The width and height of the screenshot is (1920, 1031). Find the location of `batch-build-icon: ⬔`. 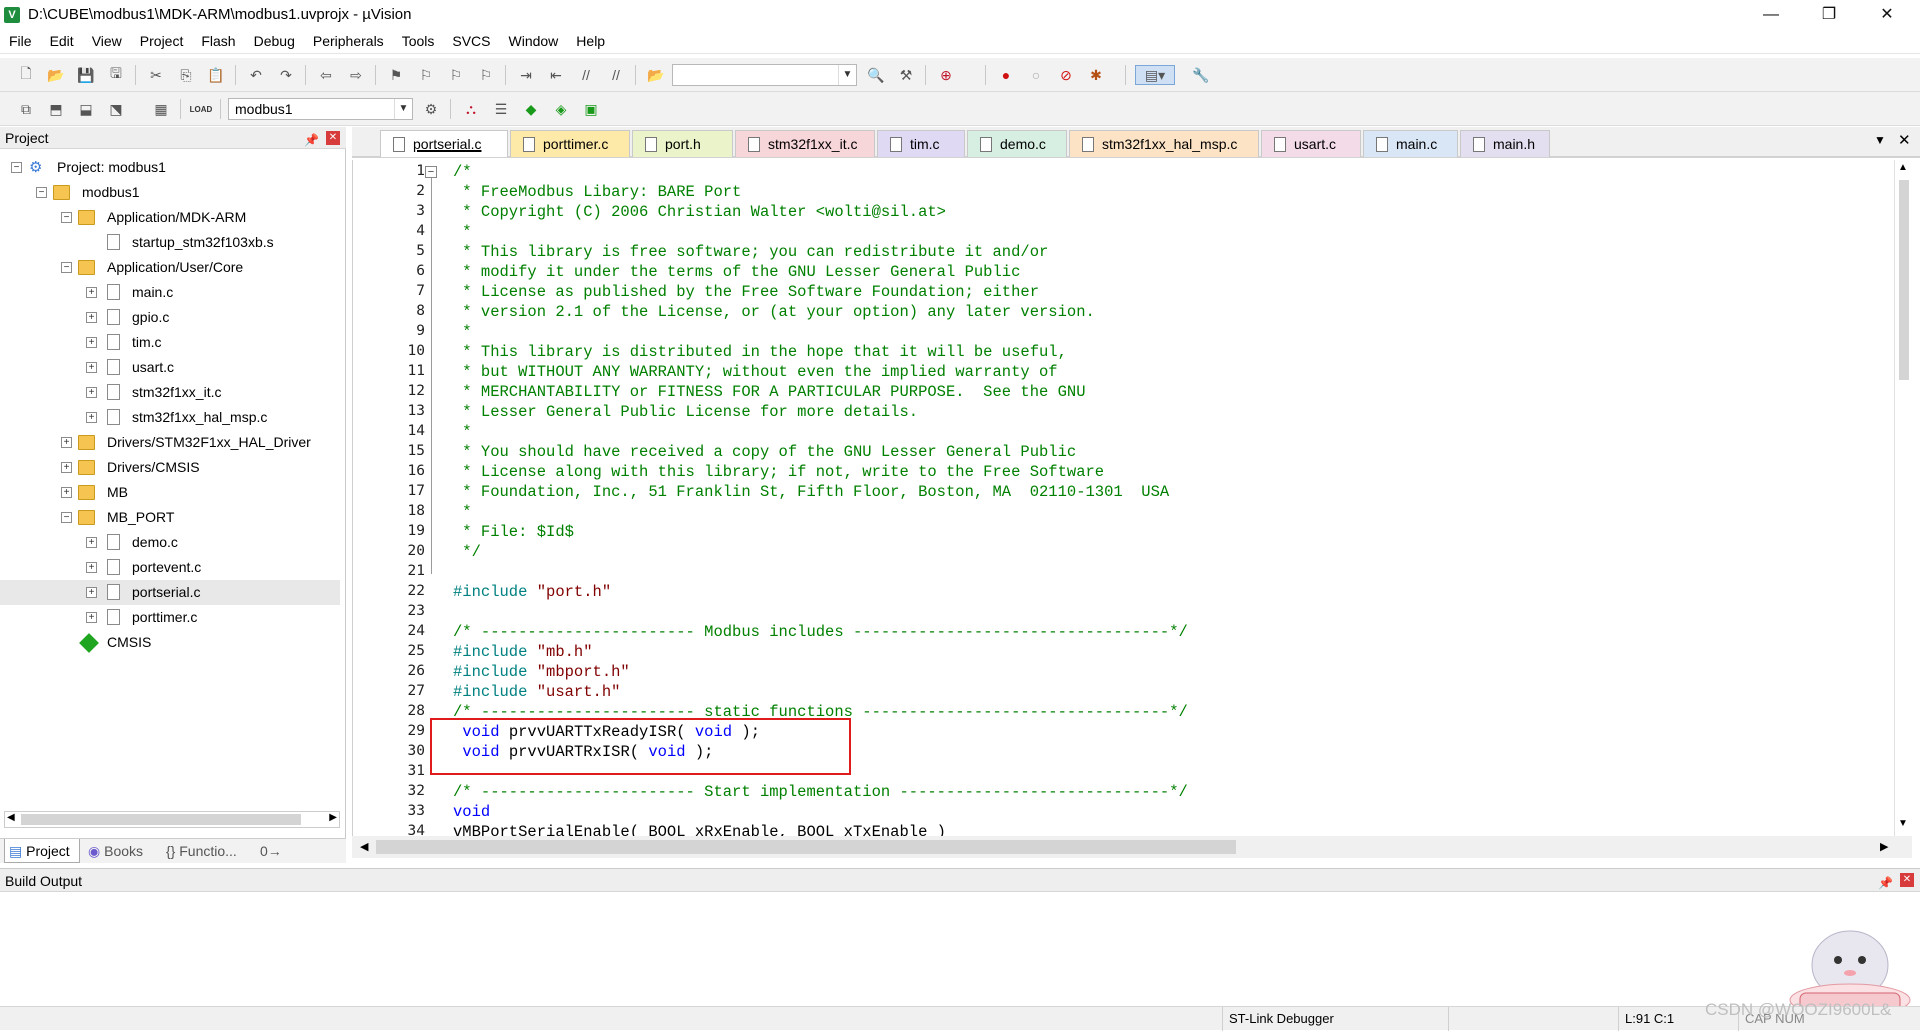

batch-build-icon: ⬔ is located at coordinates (116, 109).